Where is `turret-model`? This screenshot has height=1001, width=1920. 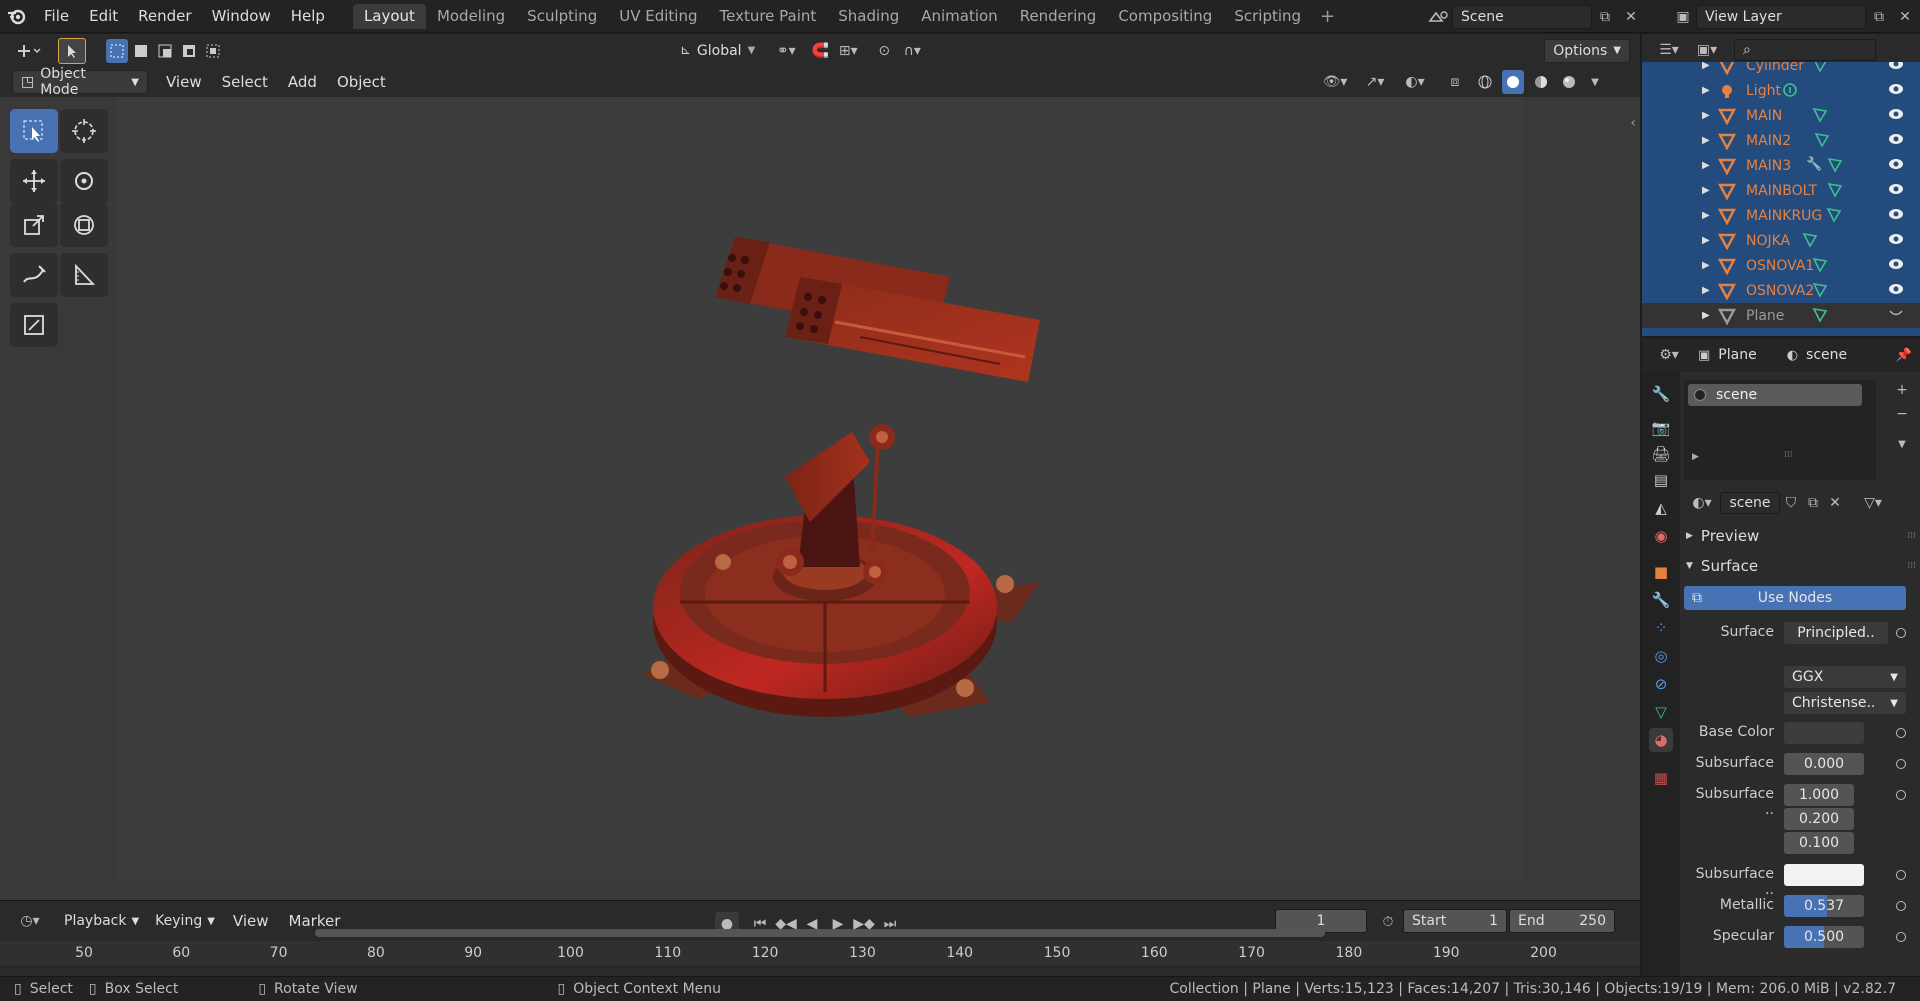
turret-model is located at coordinates (830, 472).